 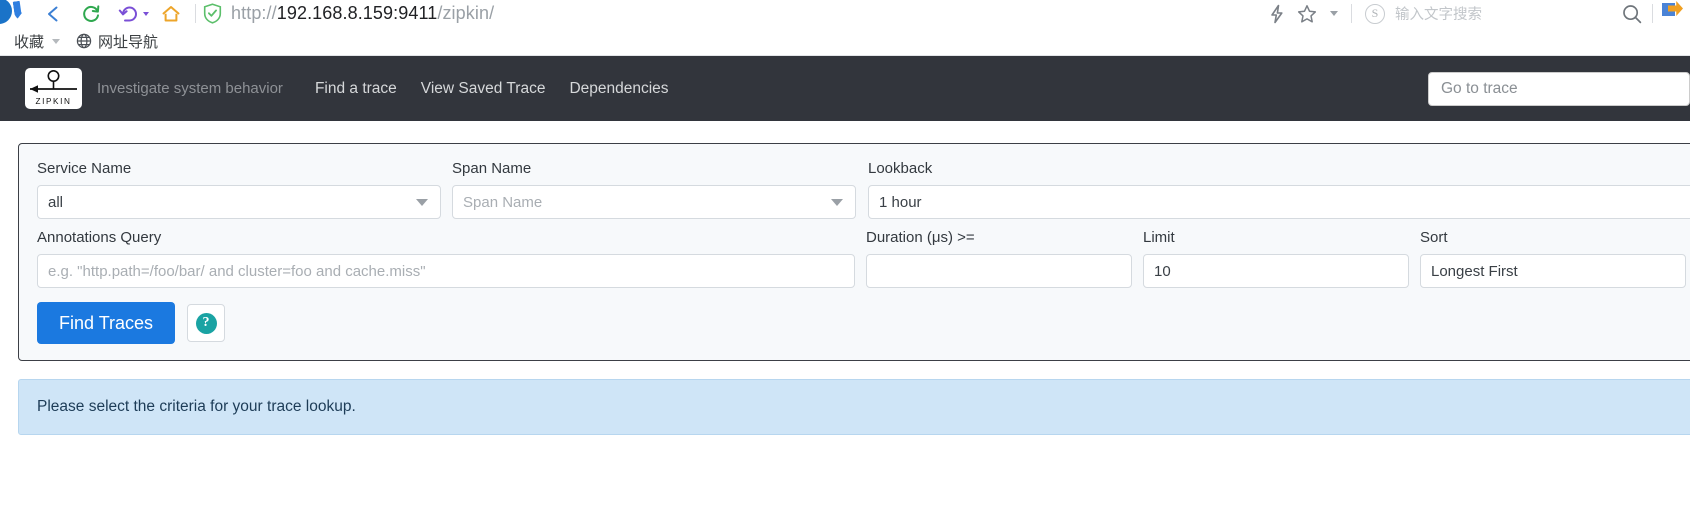 I want to click on nav-link-find-a-trace: Find a trace, so click(x=356, y=89).